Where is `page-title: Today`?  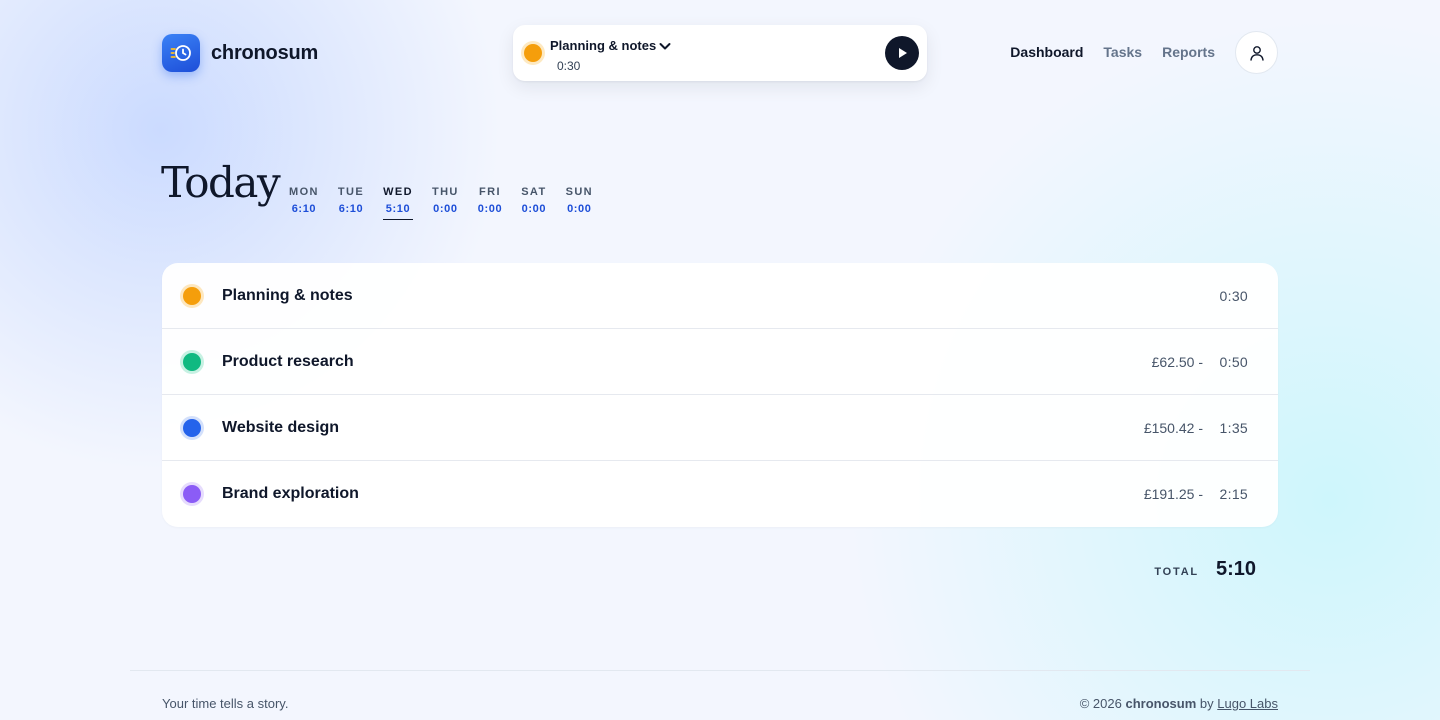
page-title: Today is located at coordinates (221, 182).